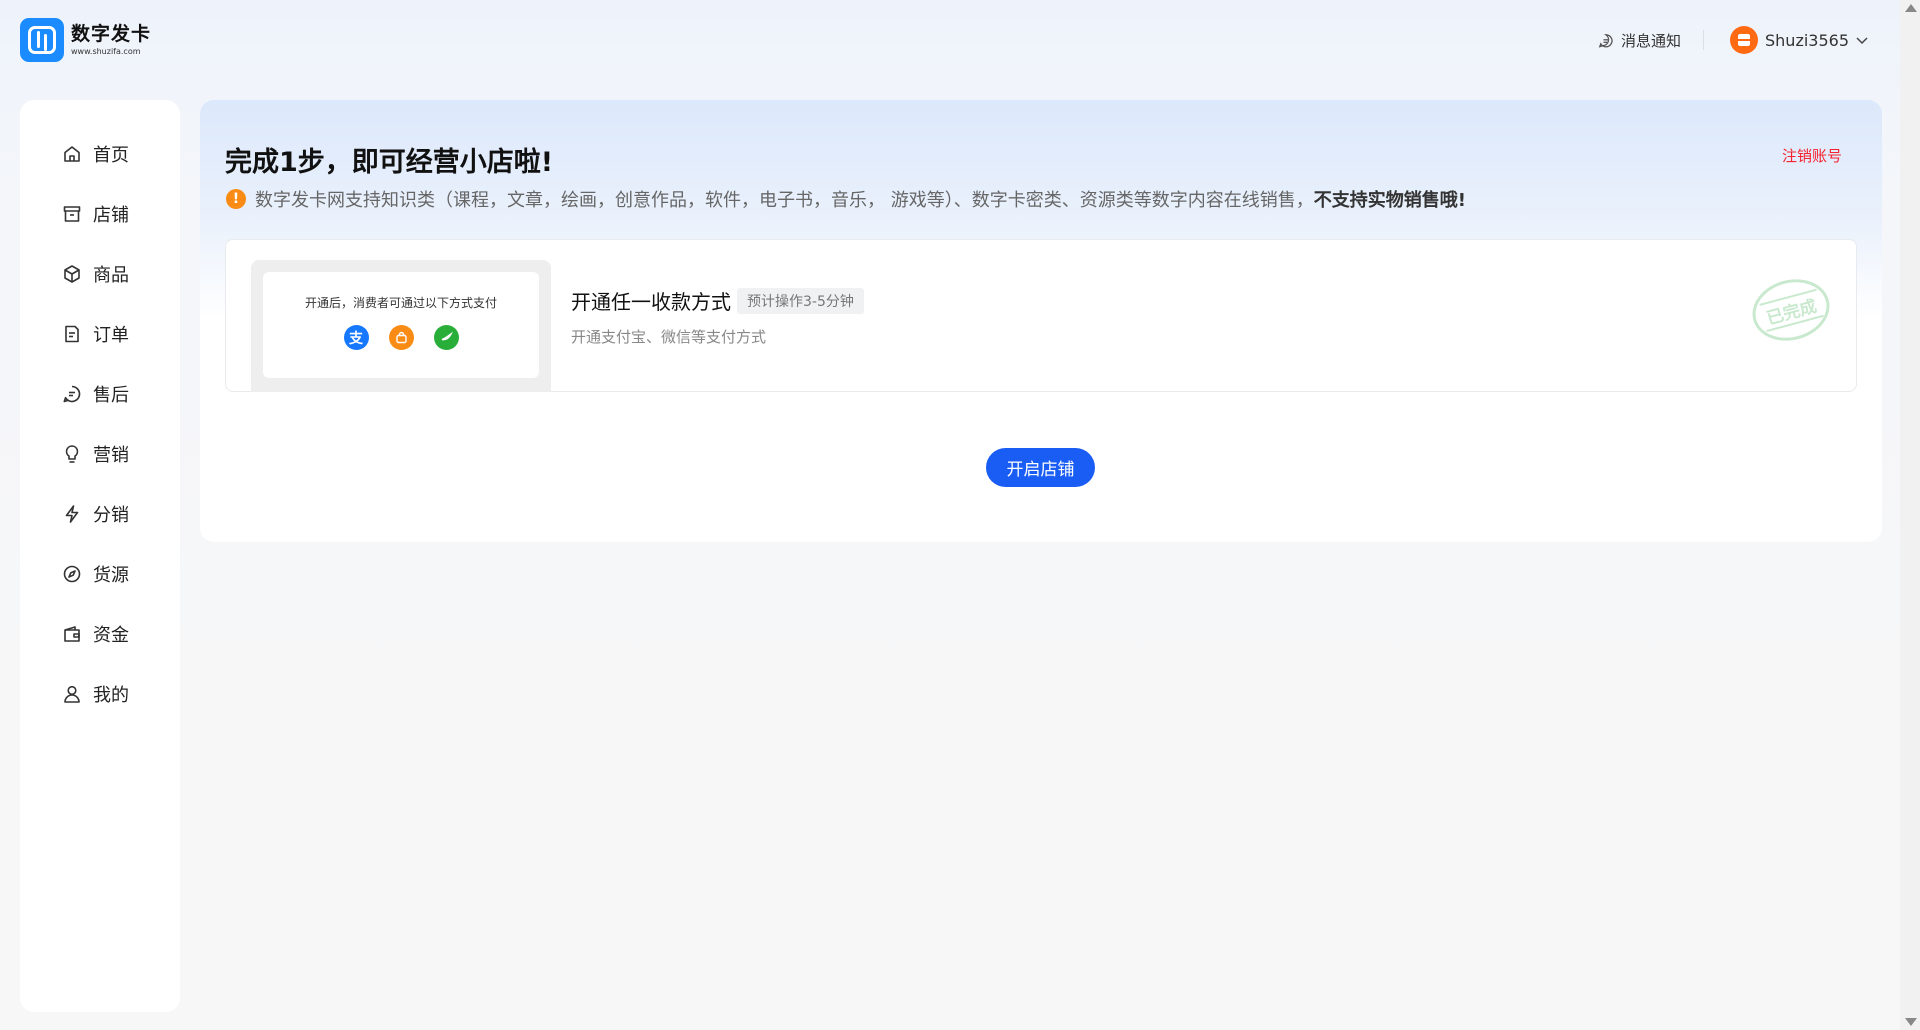 The height and width of the screenshot is (1030, 1920). I want to click on document-icon, so click(72, 334).